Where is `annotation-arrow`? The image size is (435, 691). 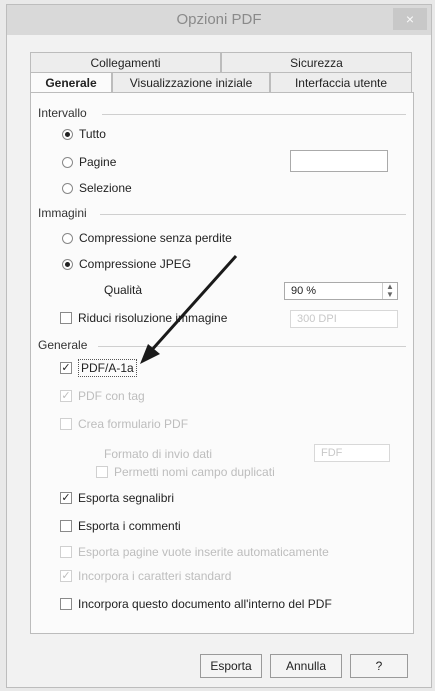
annotation-arrow is located at coordinates (189, 309).